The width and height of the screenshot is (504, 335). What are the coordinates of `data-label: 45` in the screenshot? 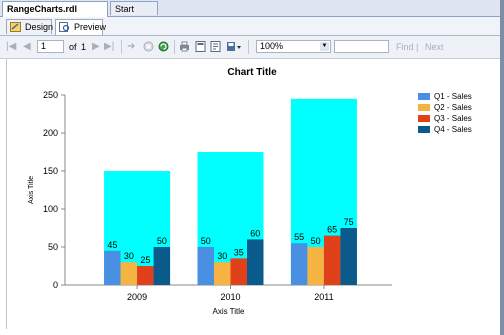 It's located at (112, 245).